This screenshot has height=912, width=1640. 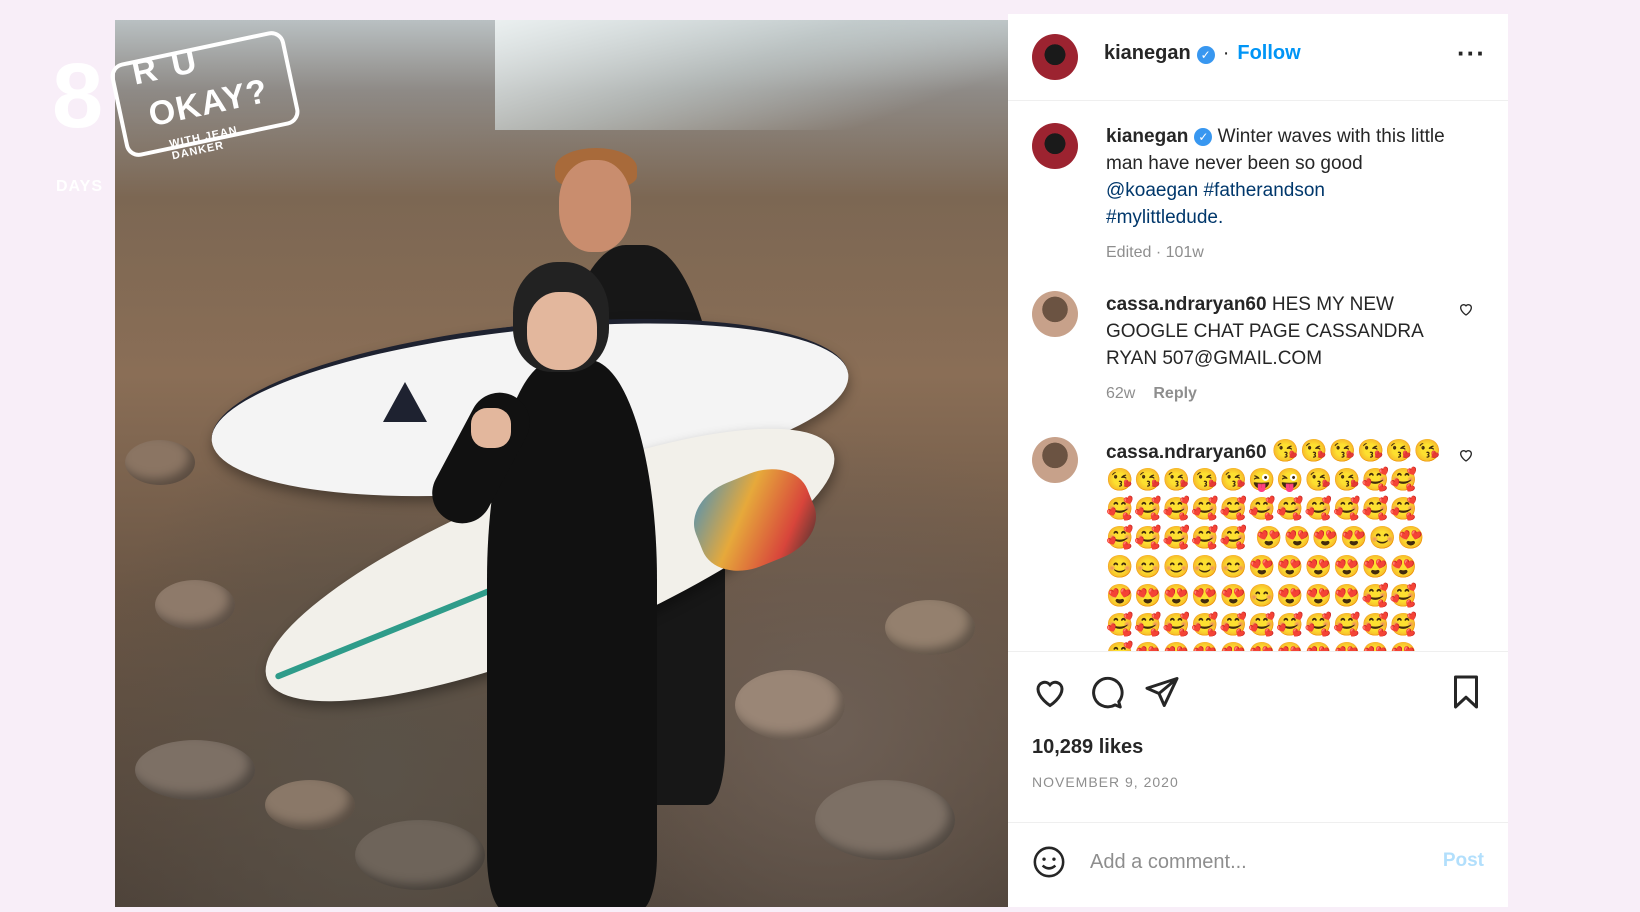 I want to click on post-header: kianegan ✓ · Follow ···, so click(x=1258, y=57).